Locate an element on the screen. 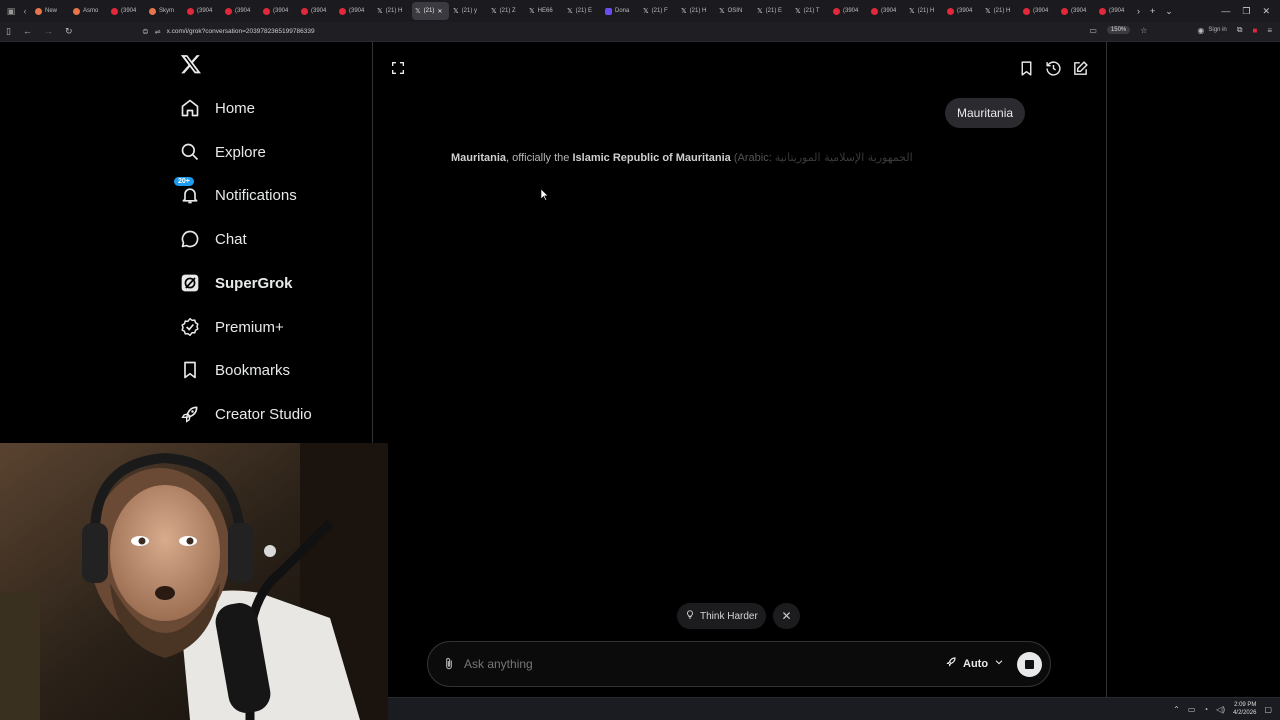 This screenshot has width=1280, height=720. sidebar-item-label: Notifications is located at coordinates (256, 195).